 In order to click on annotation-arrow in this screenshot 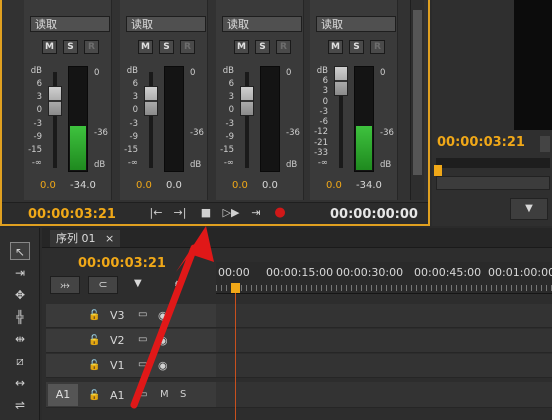, I will do `click(172, 317)`.